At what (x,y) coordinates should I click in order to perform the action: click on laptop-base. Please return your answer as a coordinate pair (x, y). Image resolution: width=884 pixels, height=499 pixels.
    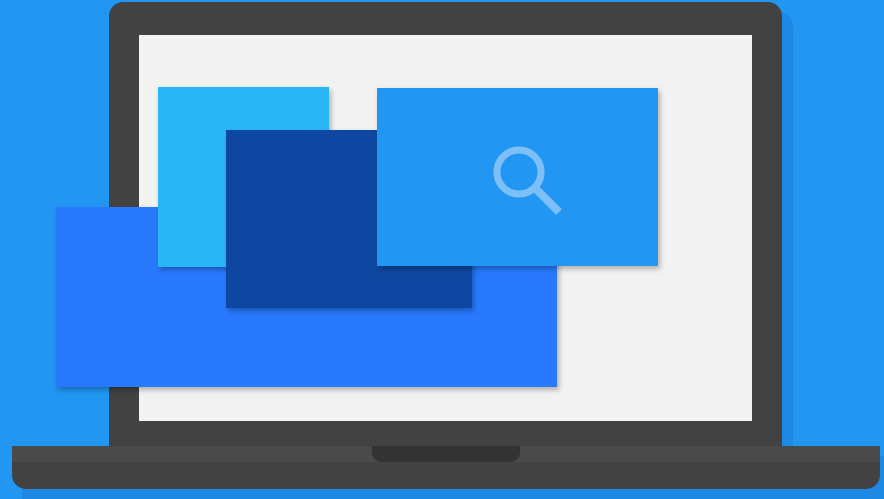
    Looking at the image, I should click on (446, 467).